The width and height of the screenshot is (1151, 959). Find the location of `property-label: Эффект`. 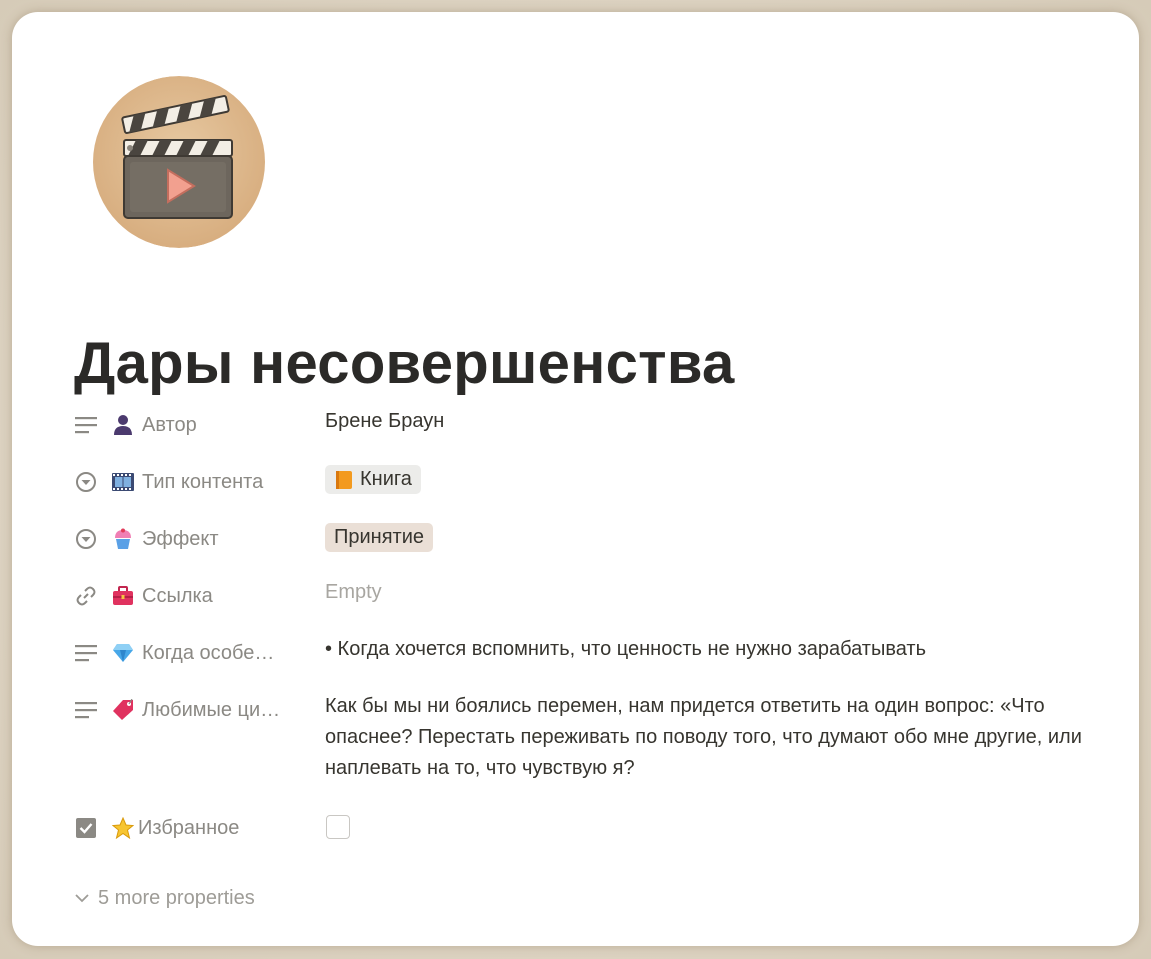

property-label: Эффект is located at coordinates (180, 538).